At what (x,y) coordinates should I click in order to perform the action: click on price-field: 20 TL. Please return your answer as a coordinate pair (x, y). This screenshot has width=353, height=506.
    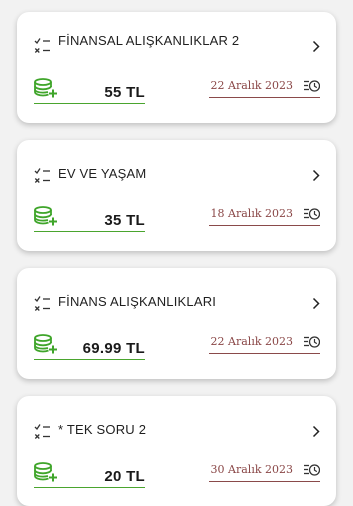
    Looking at the image, I should click on (89, 477).